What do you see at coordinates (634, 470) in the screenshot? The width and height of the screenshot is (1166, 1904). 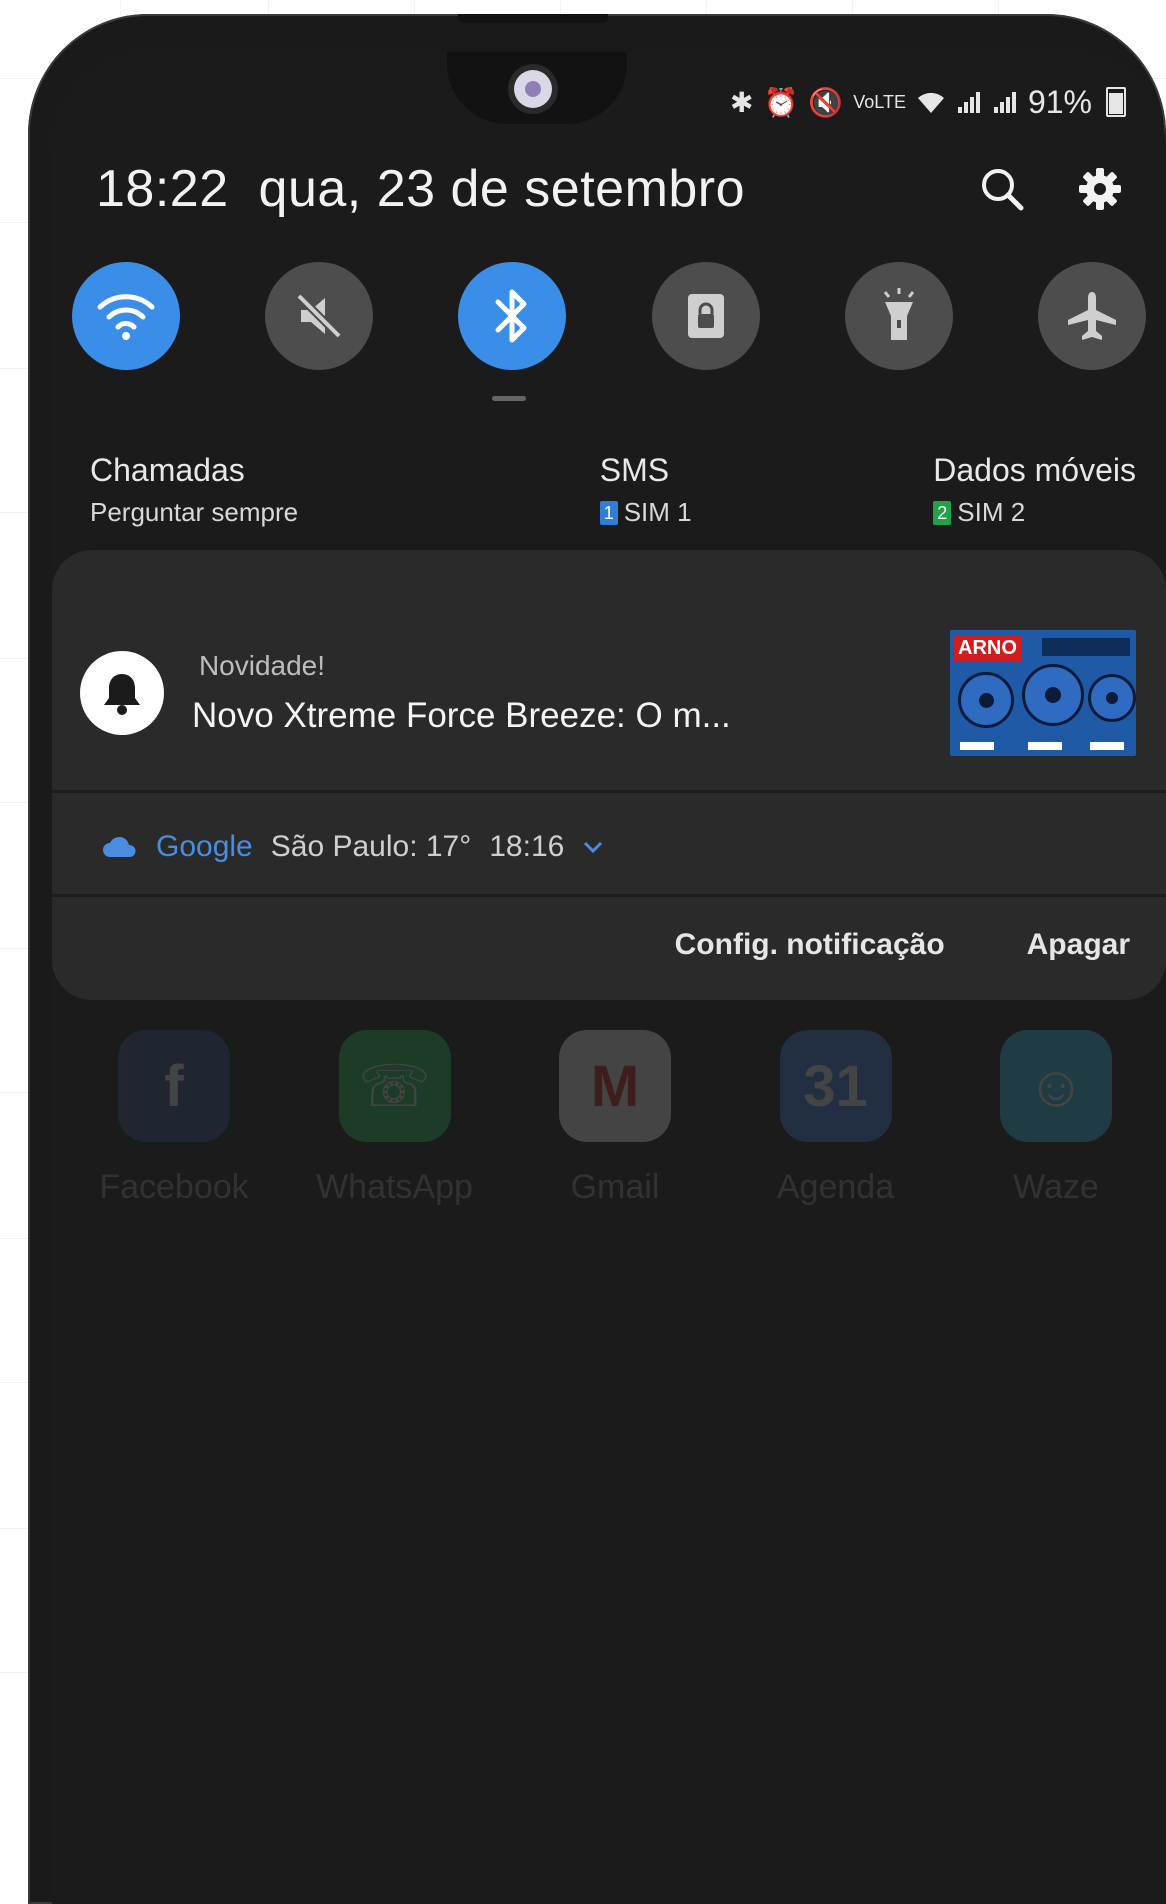 I see `sim-sms-title: SMS` at bounding box center [634, 470].